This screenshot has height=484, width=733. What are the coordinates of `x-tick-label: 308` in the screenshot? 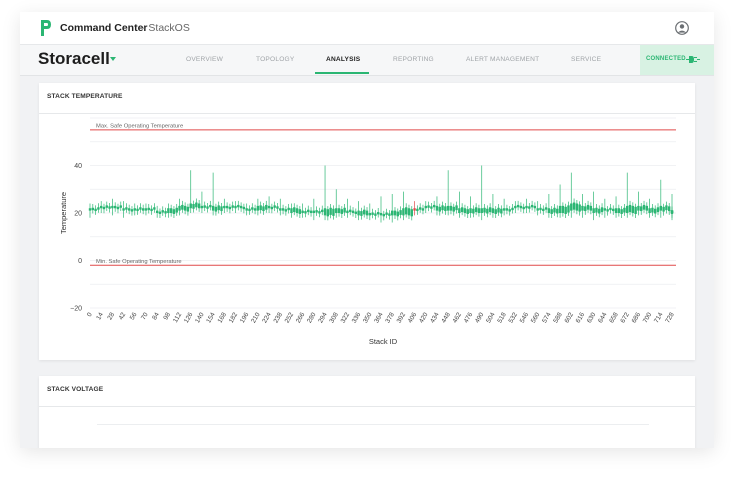 It's located at (334, 317).